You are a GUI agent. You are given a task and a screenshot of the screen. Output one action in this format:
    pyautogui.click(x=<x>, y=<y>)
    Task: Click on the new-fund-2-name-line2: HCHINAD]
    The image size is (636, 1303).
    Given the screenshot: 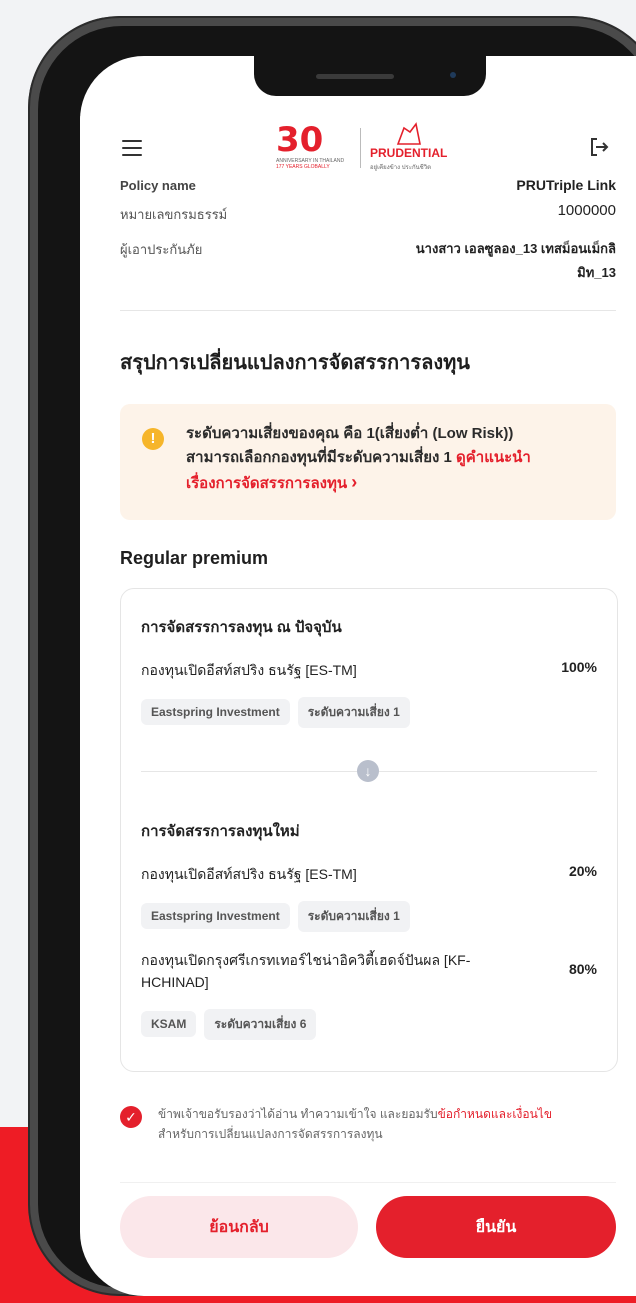 What is the action you would take?
    pyautogui.click(x=175, y=982)
    